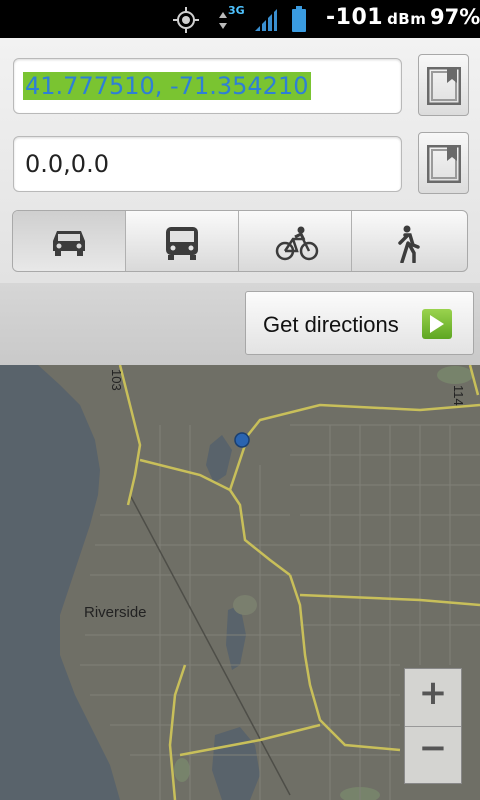 This screenshot has width=480, height=800. I want to click on destination-field: 0.0,0.0, so click(207, 164).